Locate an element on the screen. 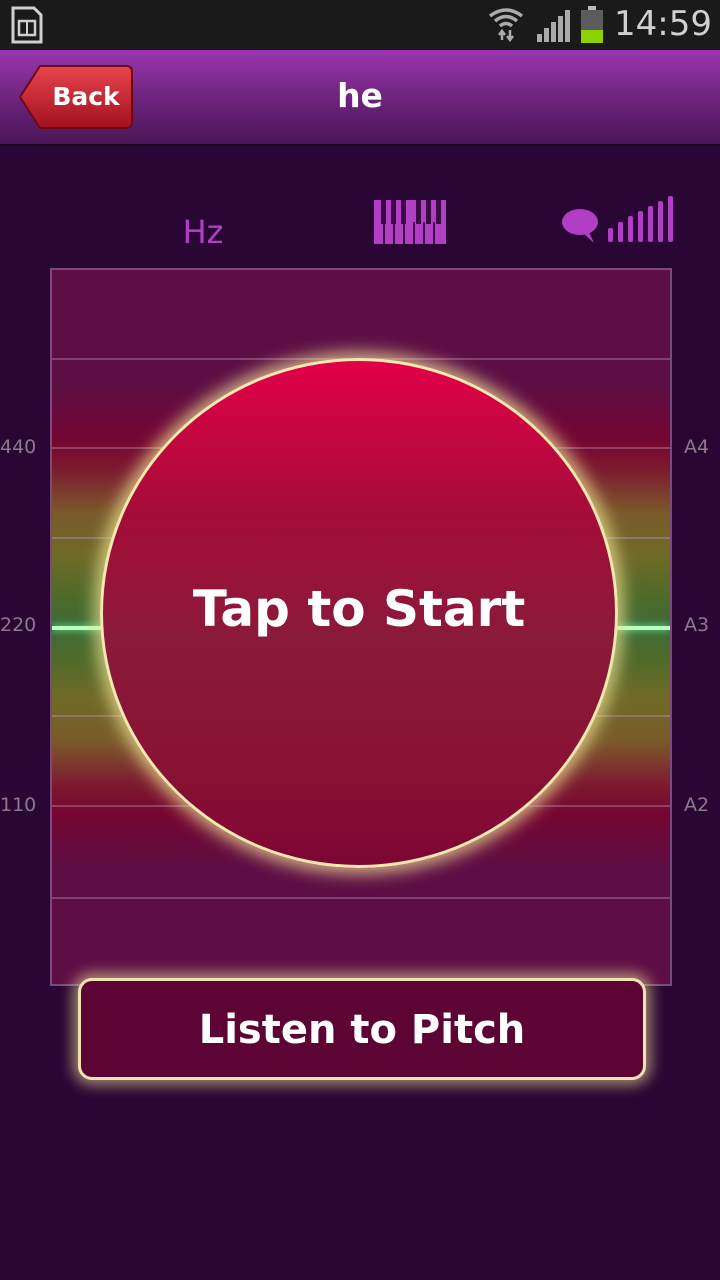 The width and height of the screenshot is (720, 1280). axis-hz-220: 220 is located at coordinates (18, 625).